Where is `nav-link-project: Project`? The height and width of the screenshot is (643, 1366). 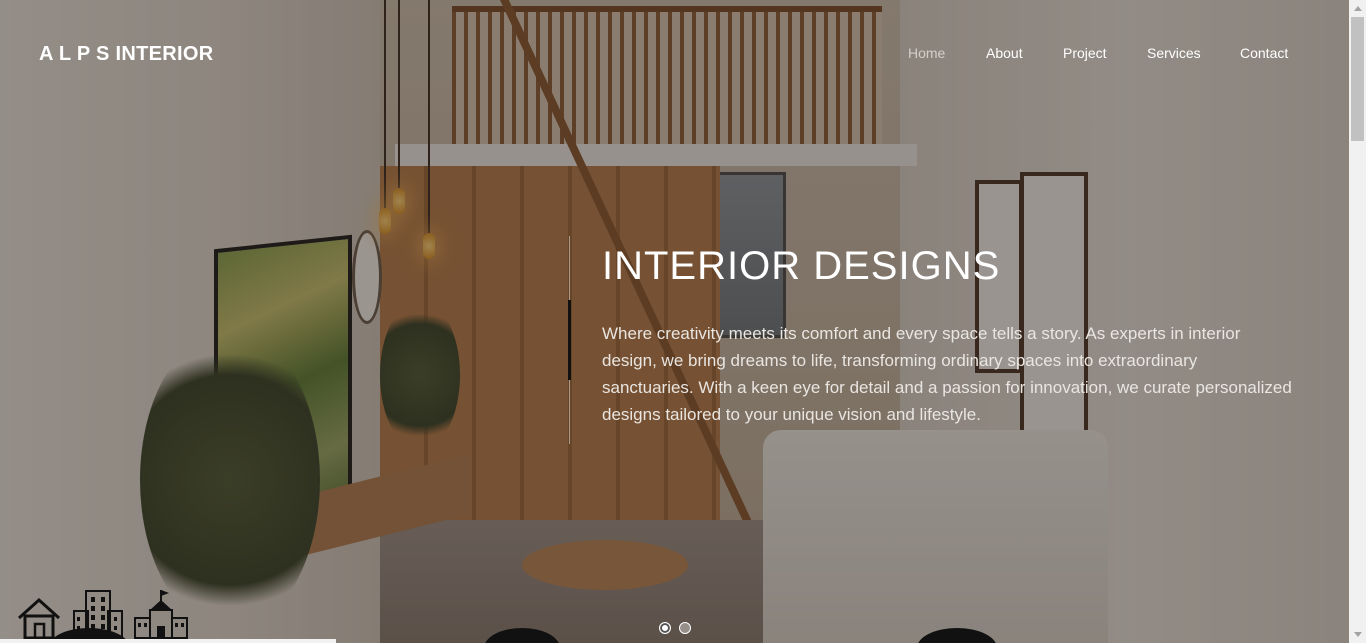
nav-link-project: Project is located at coordinates (1085, 53).